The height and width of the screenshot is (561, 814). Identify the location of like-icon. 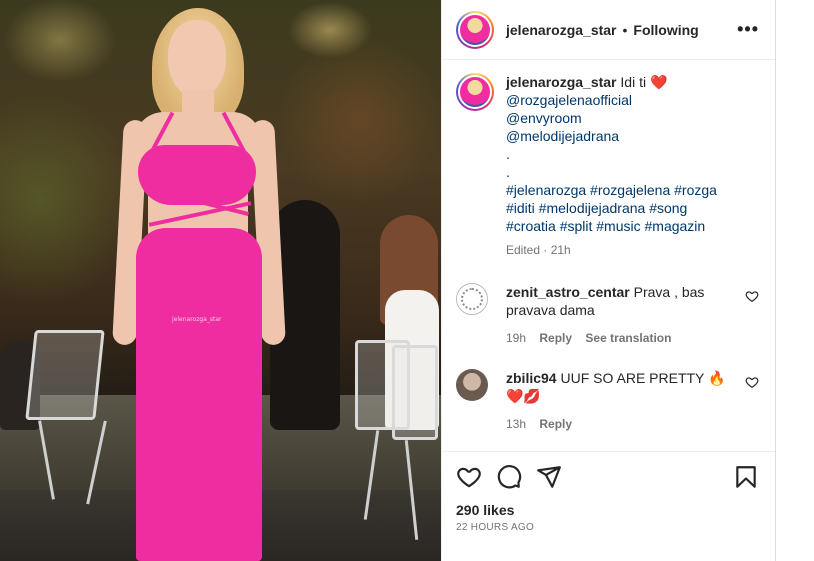
(469, 477).